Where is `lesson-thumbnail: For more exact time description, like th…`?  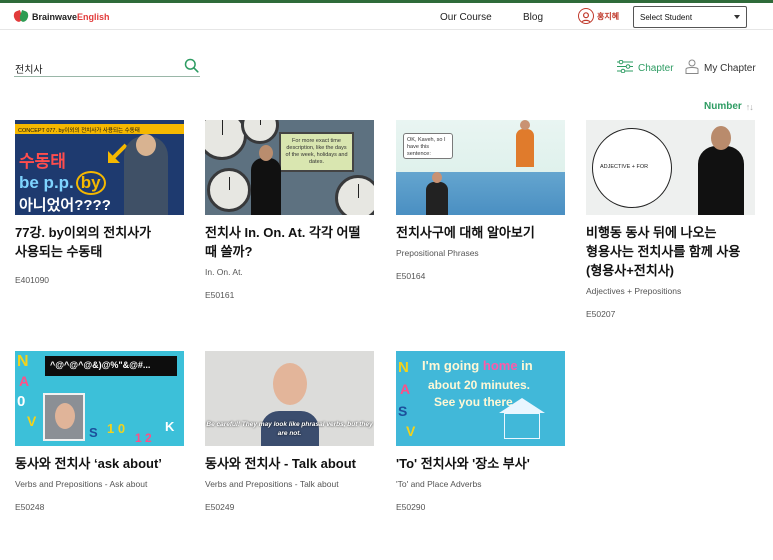 lesson-thumbnail: For more exact time description, like th… is located at coordinates (289, 167).